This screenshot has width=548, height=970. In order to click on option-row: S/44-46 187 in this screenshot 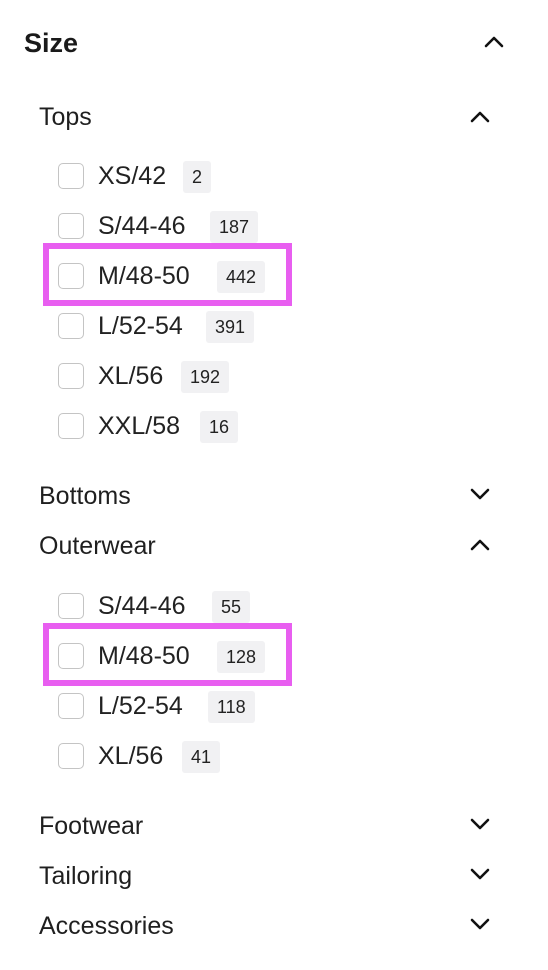, I will do `click(206, 227)`.